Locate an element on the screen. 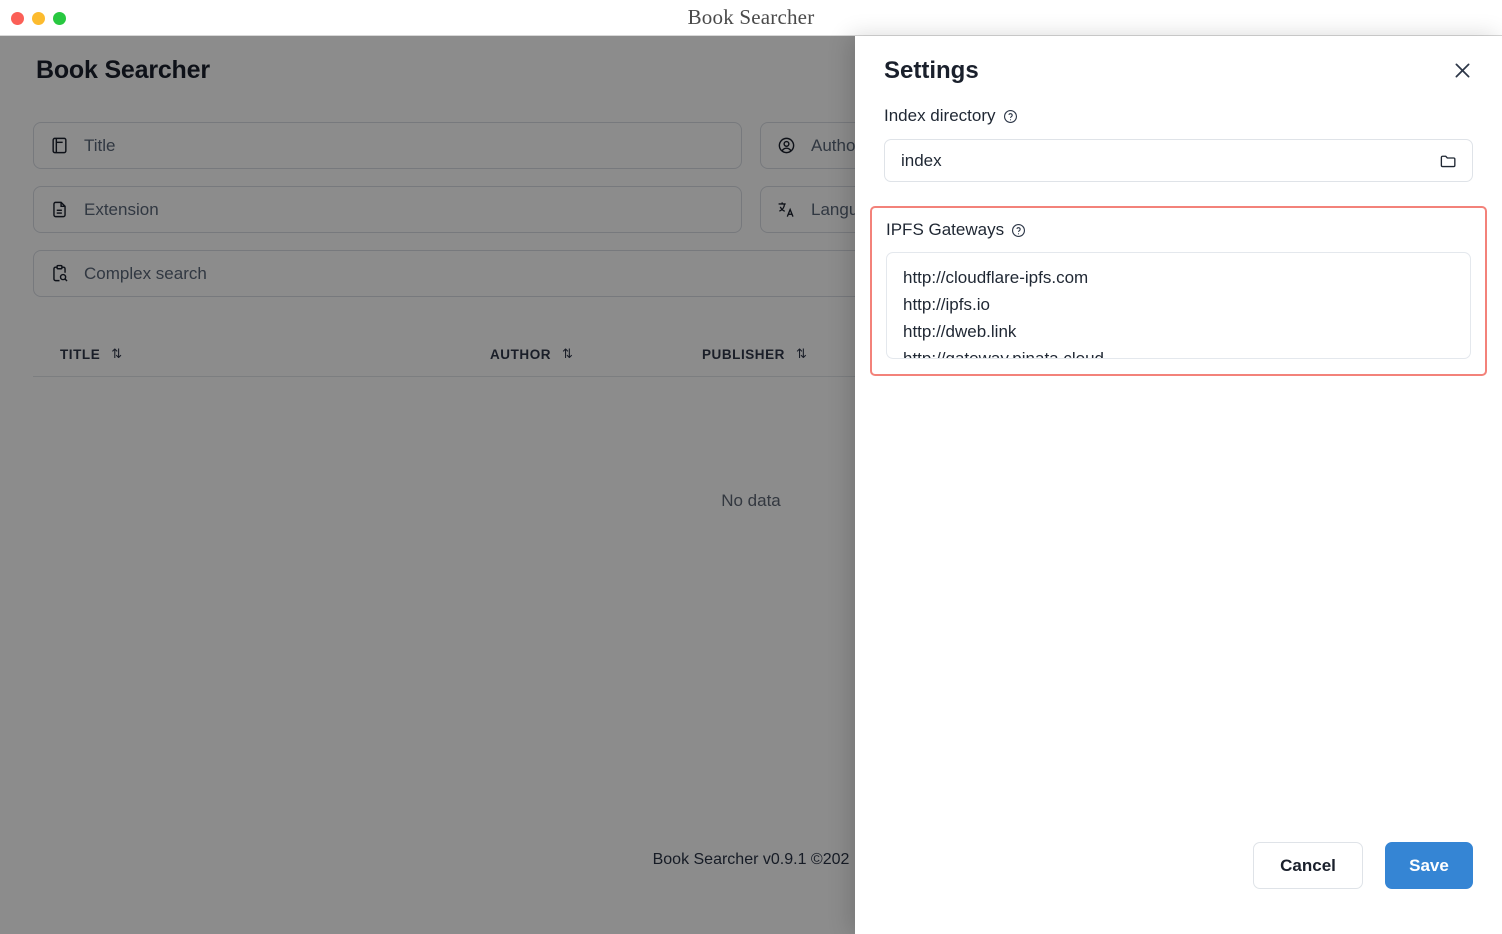  settings-header: Settings is located at coordinates (1178, 71).